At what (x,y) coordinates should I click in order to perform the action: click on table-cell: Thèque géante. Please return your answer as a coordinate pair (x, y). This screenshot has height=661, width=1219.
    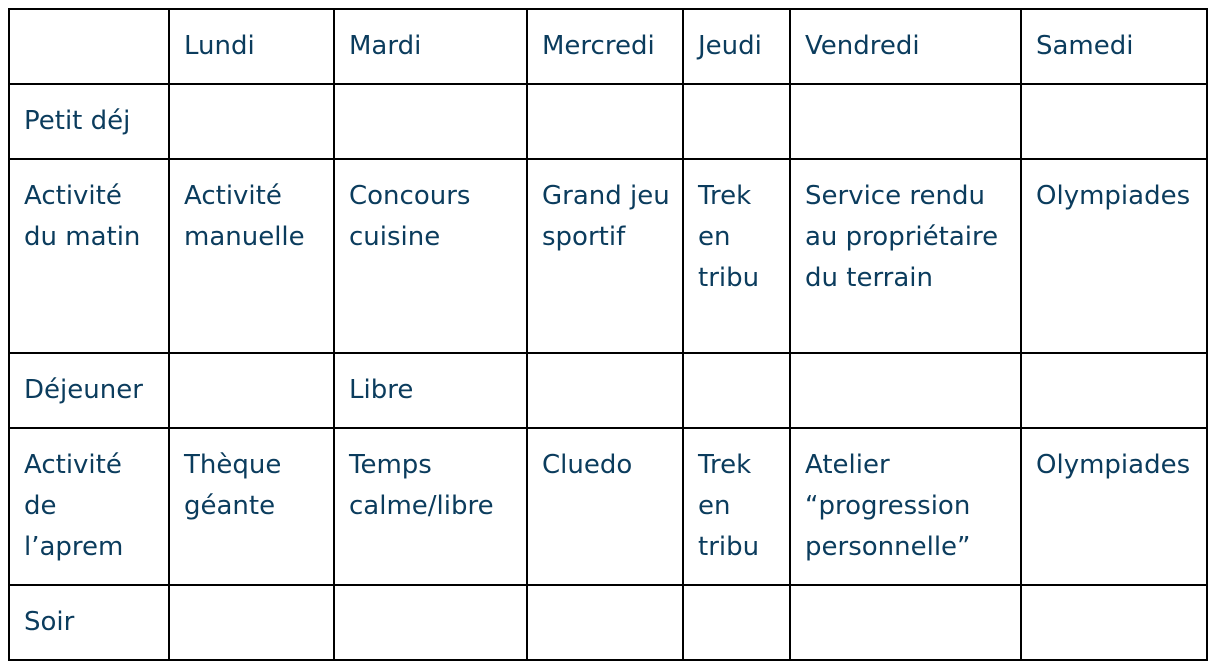
    Looking at the image, I should click on (251, 506).